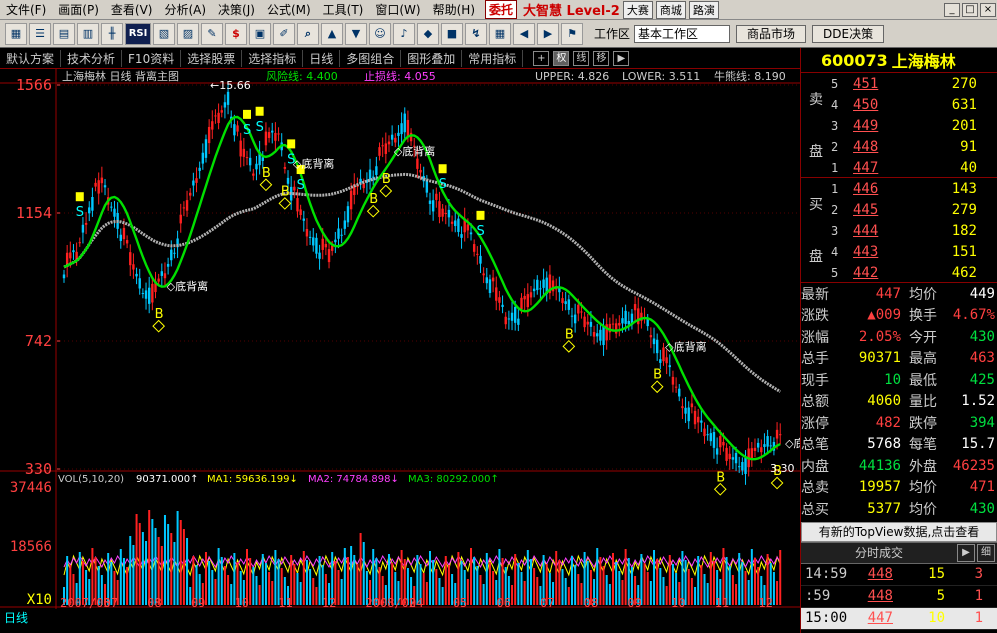  Describe the element at coordinates (848, 33) in the screenshot. I see `market-tab-1: DDE决策` at that location.